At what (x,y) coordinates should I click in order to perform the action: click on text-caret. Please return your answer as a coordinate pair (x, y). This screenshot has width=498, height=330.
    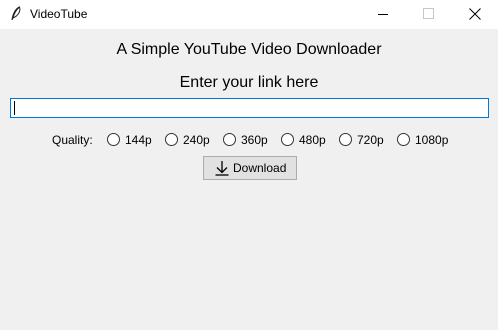
    Looking at the image, I should click on (14, 108).